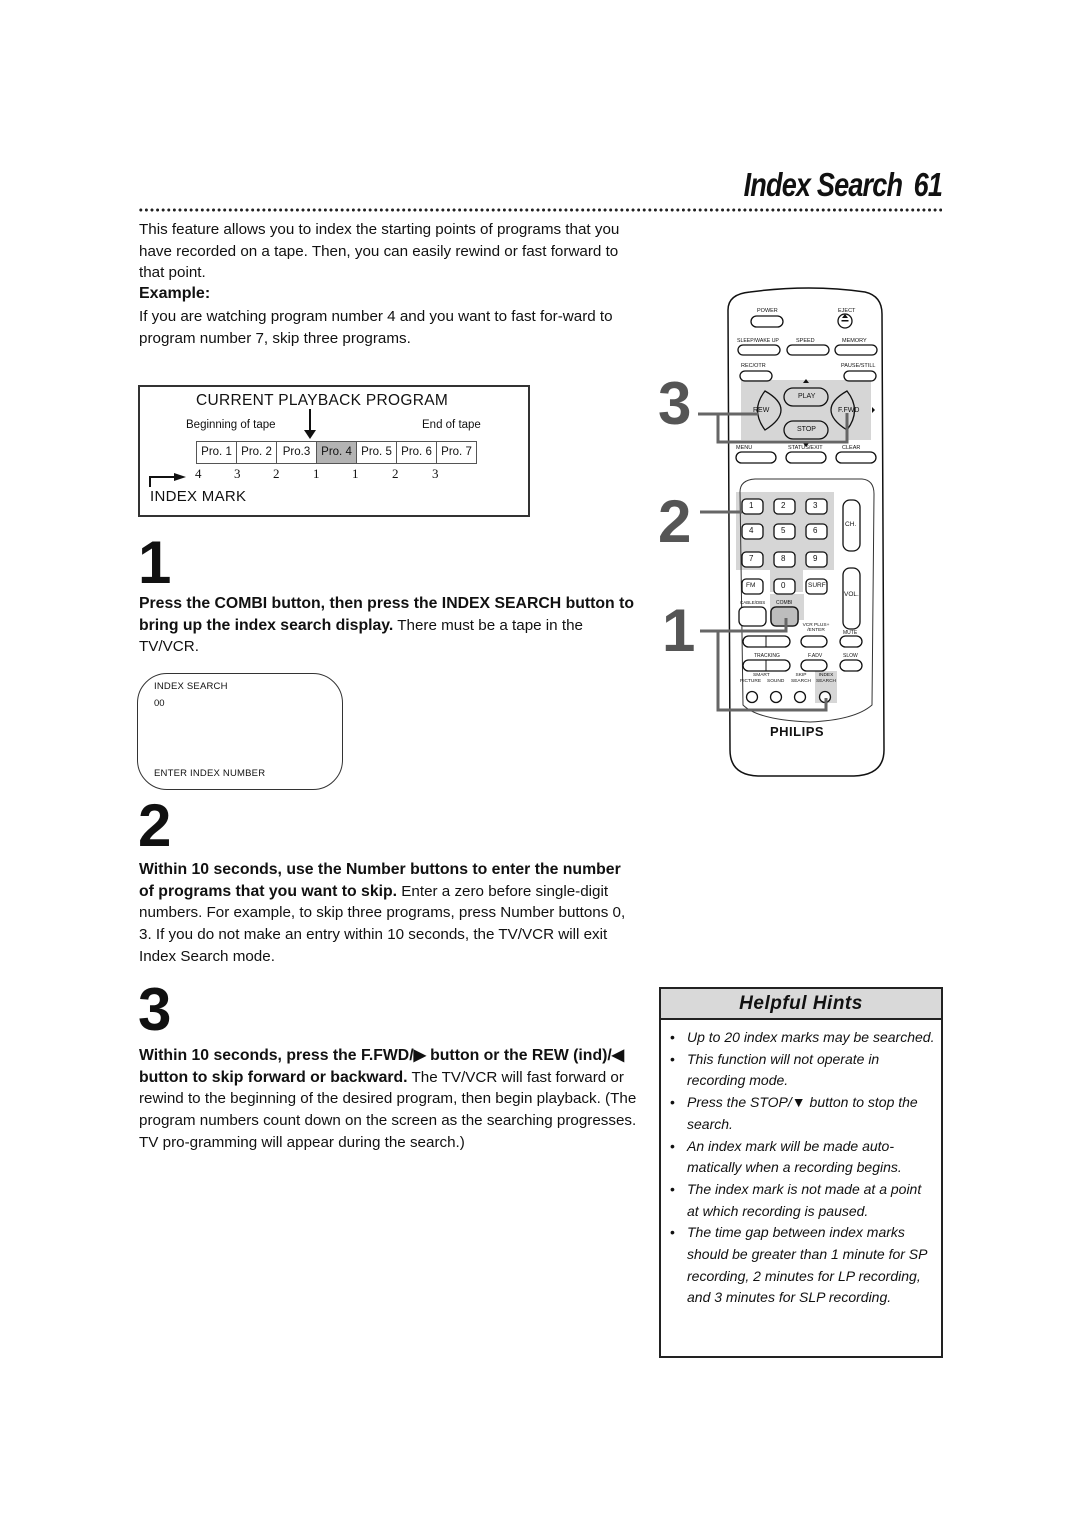 This screenshot has height=1525, width=1080. Describe the element at coordinates (155, 1009) in the screenshot. I see `step-number: 3` at that location.